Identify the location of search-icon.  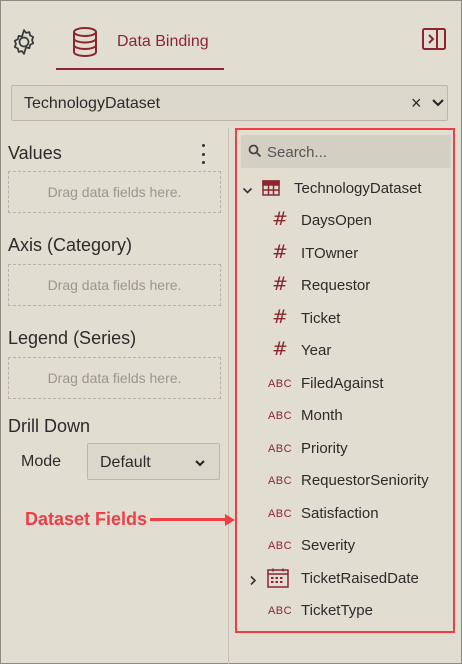
(255, 151).